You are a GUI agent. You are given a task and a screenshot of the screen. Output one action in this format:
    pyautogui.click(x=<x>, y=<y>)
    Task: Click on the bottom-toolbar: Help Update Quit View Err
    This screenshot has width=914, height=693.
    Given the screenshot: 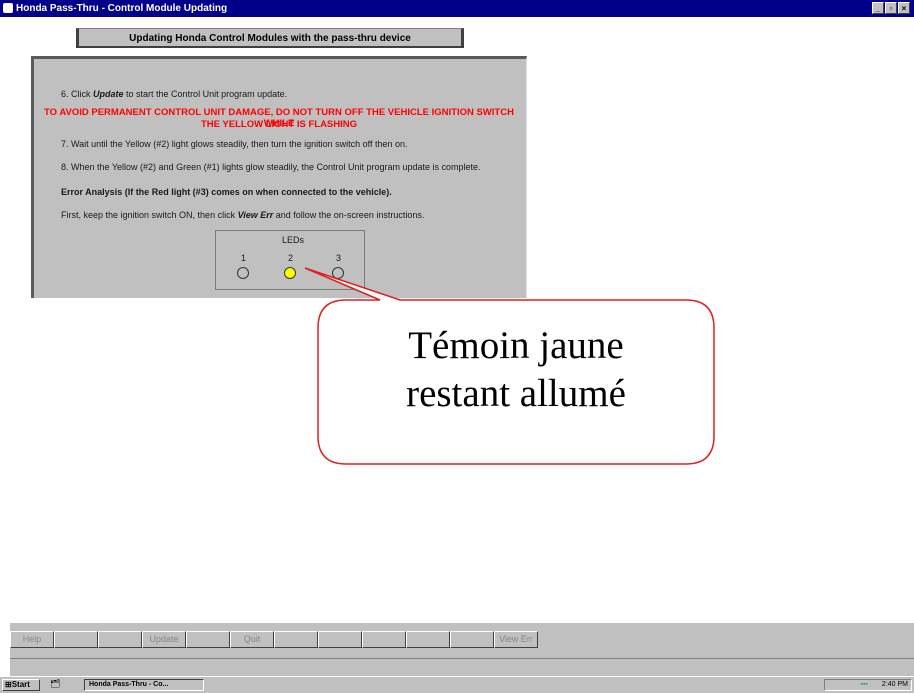 What is the action you would take?
    pyautogui.click(x=462, y=640)
    